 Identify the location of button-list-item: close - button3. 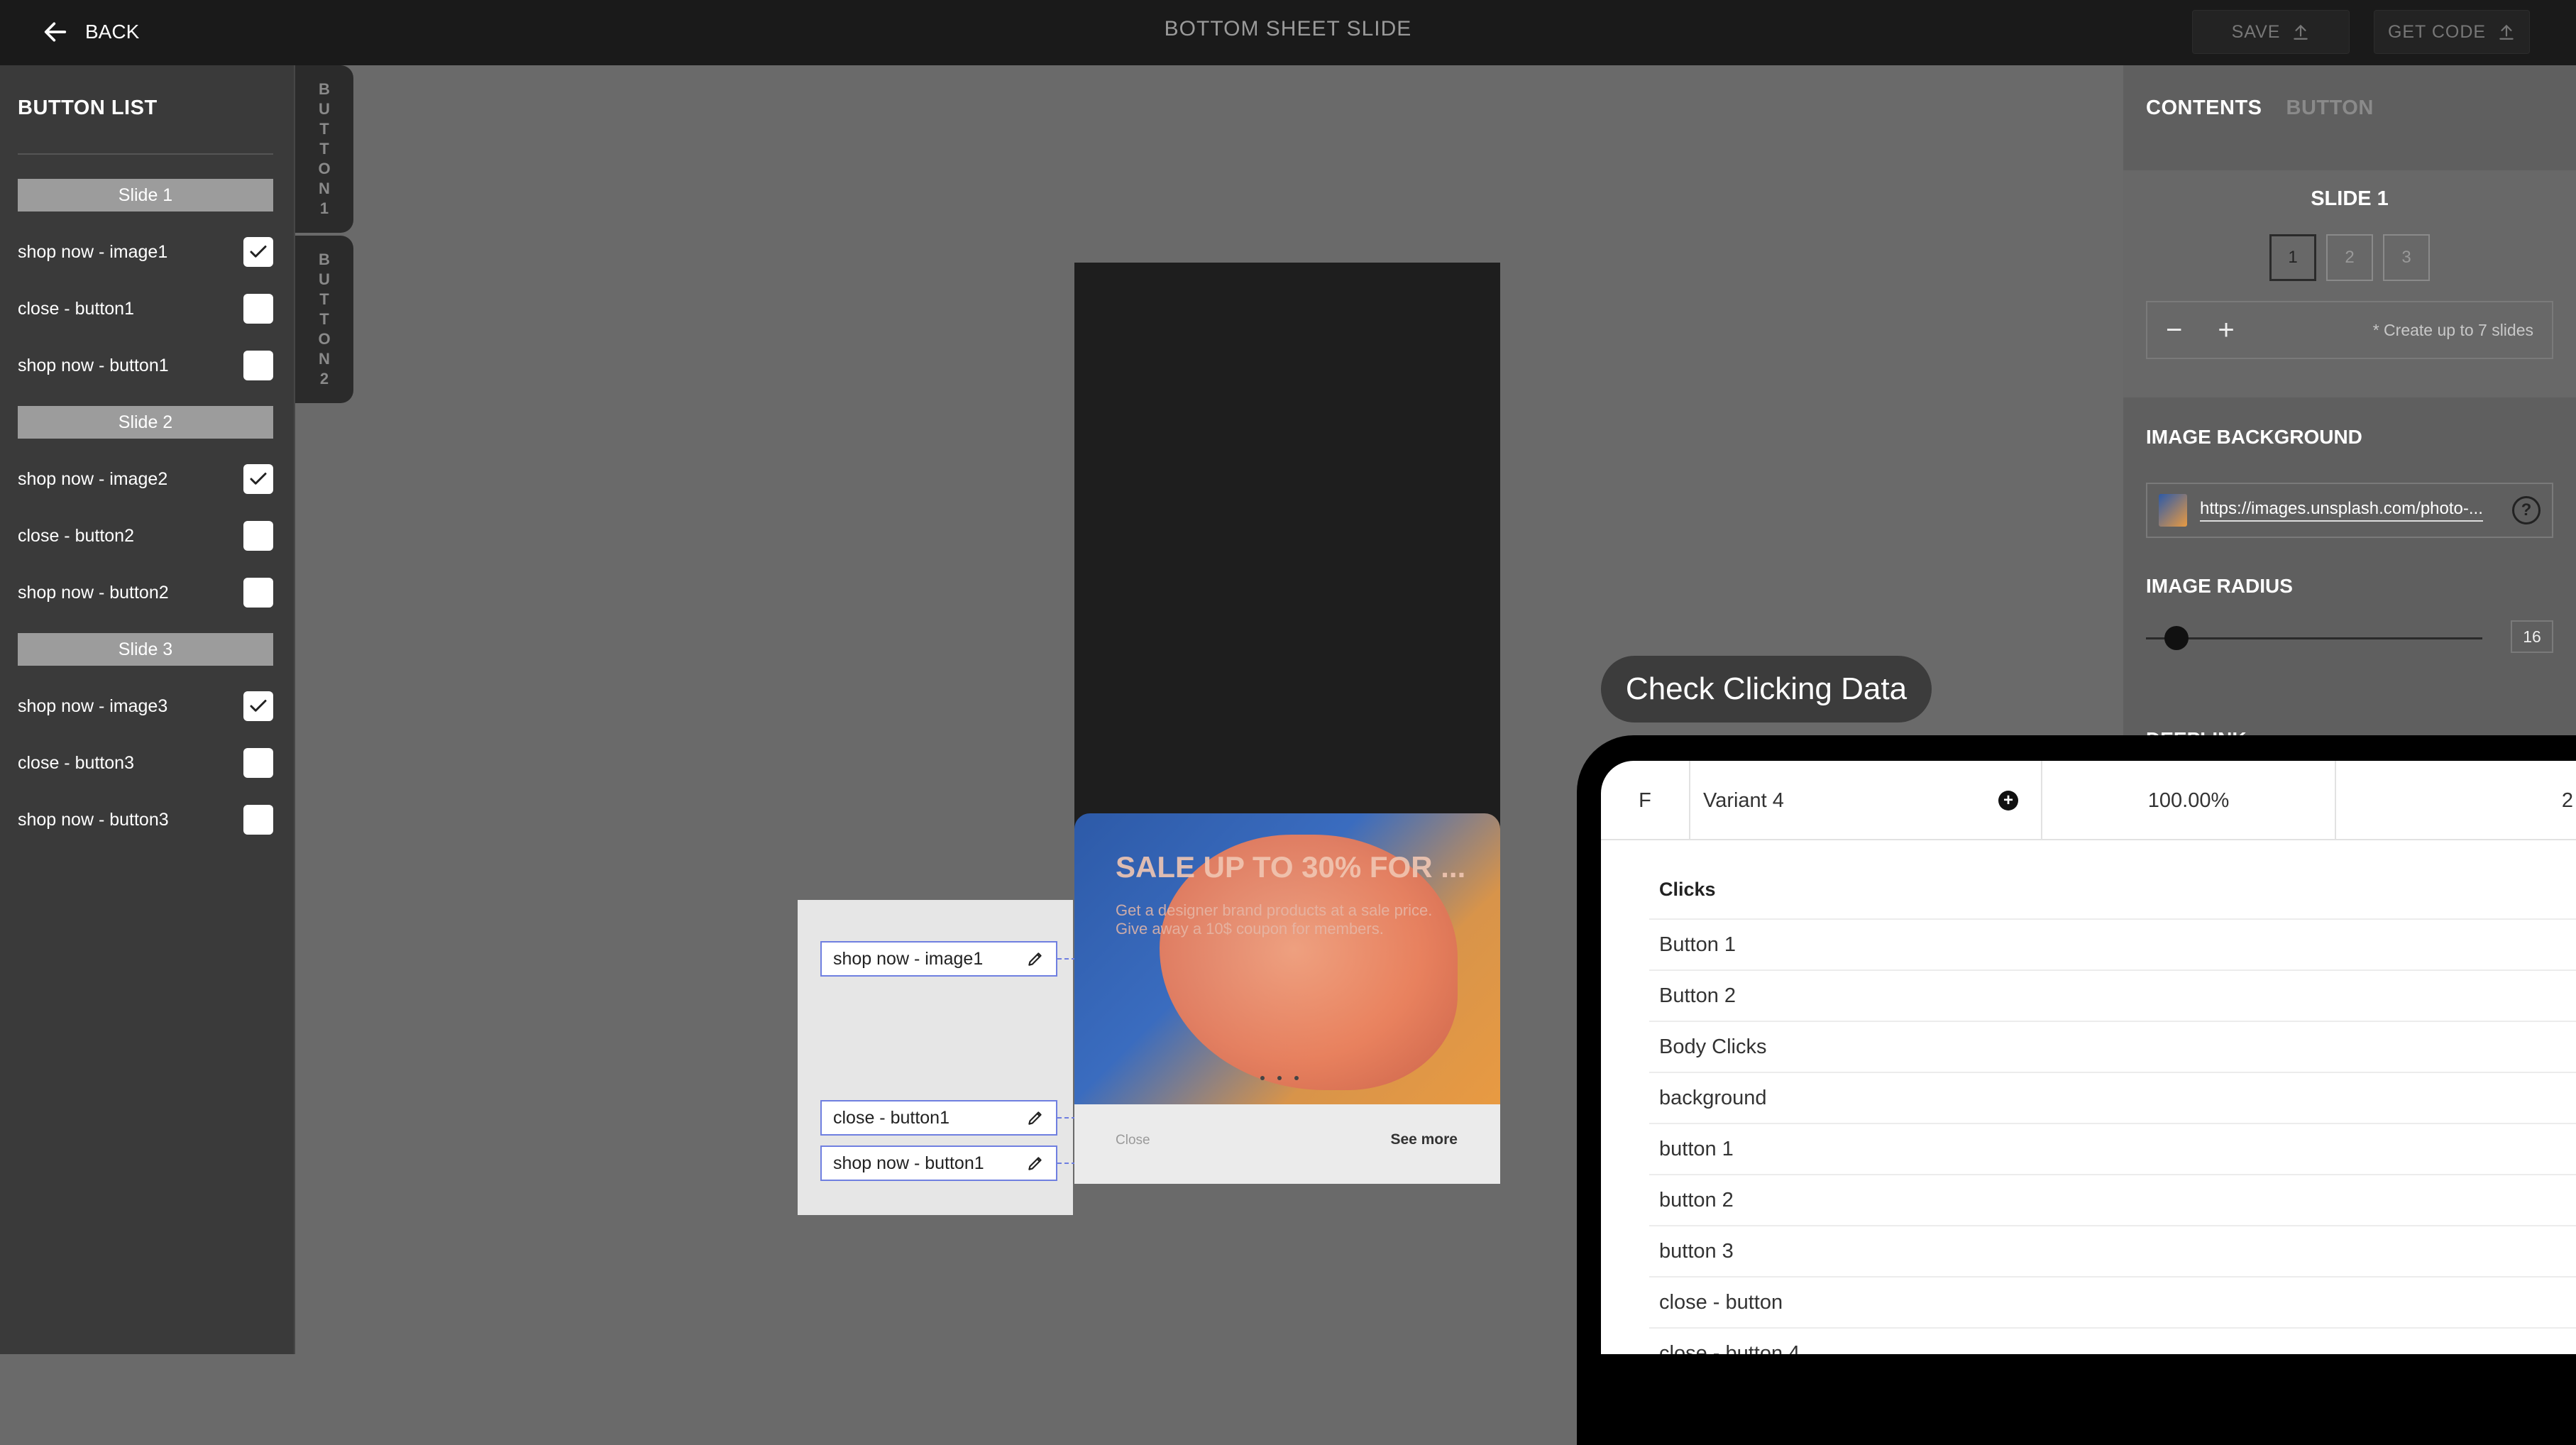
(145, 763).